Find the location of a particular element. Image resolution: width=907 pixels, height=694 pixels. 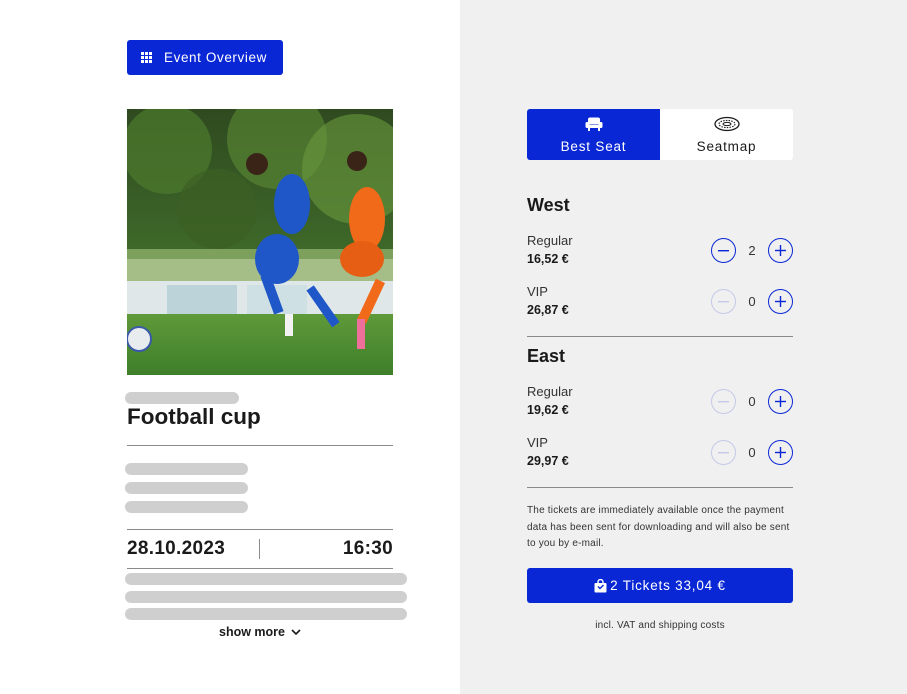

increase-west-vip-button is located at coordinates (780, 301).